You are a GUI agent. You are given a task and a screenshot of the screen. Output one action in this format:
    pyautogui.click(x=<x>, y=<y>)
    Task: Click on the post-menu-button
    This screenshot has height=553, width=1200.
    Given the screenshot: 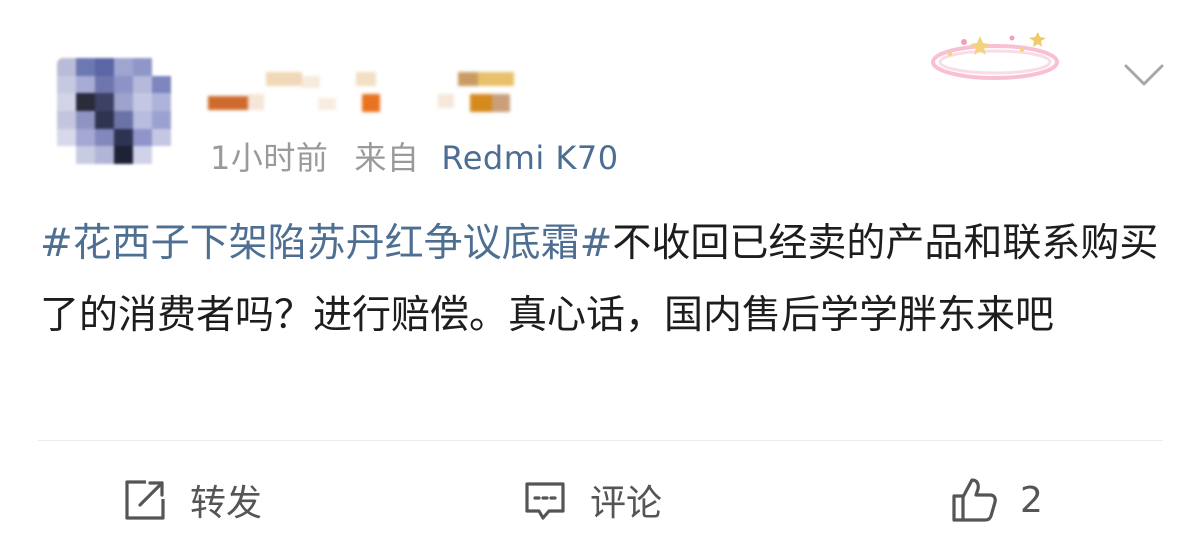 What is the action you would take?
    pyautogui.click(x=1144, y=74)
    